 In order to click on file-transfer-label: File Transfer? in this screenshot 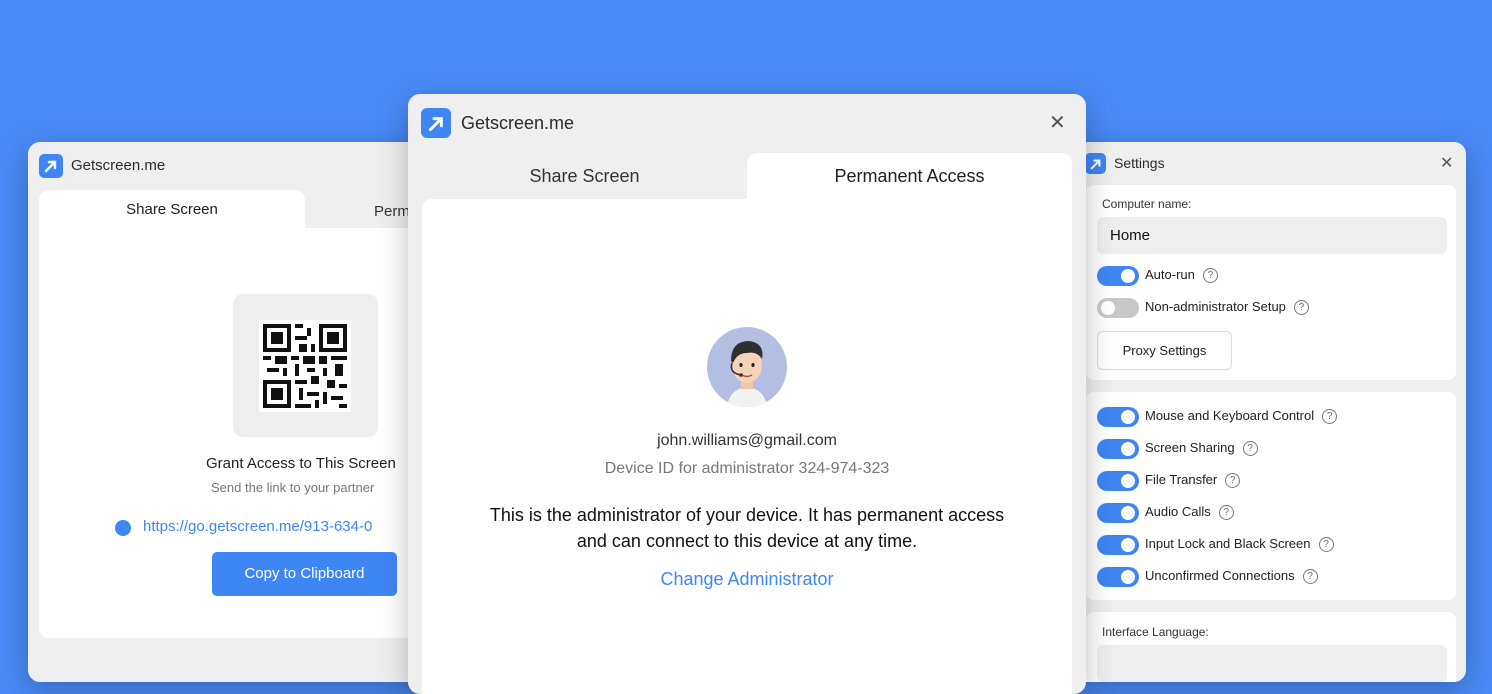, I will do `click(1193, 480)`.